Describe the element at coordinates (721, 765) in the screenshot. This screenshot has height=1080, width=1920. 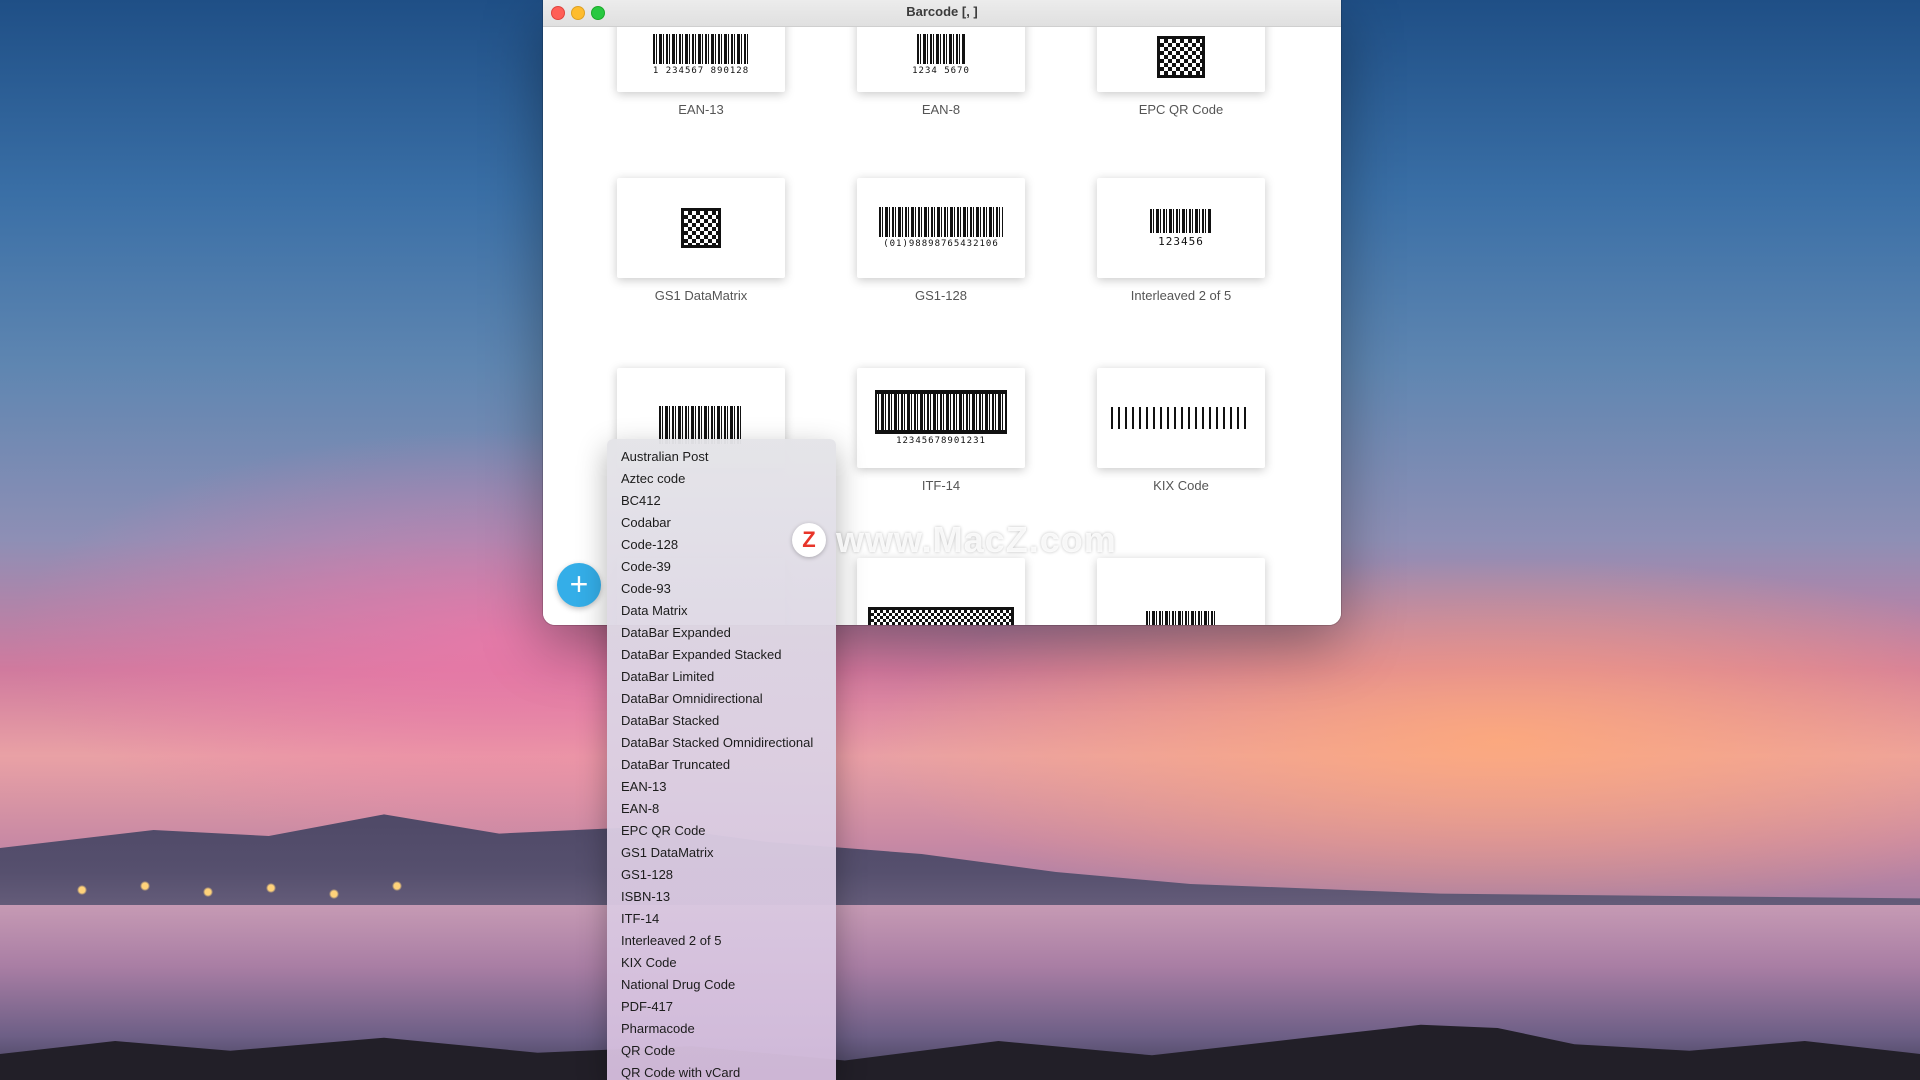
I see `menu-item-databar-truncated: DataBar Truncated` at that location.